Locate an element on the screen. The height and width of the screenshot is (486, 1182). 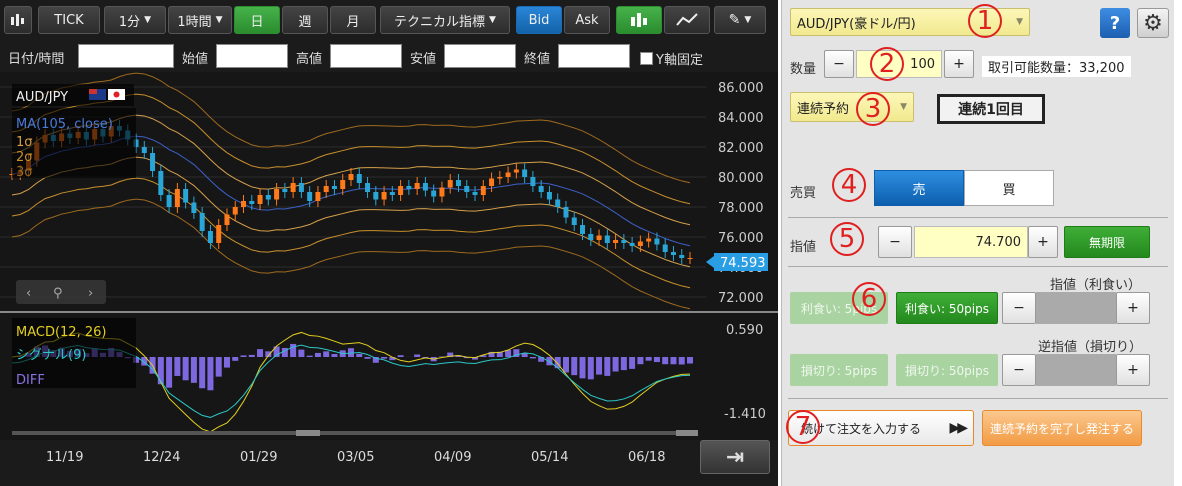
settings-button: ⚙ is located at coordinates (1153, 23).